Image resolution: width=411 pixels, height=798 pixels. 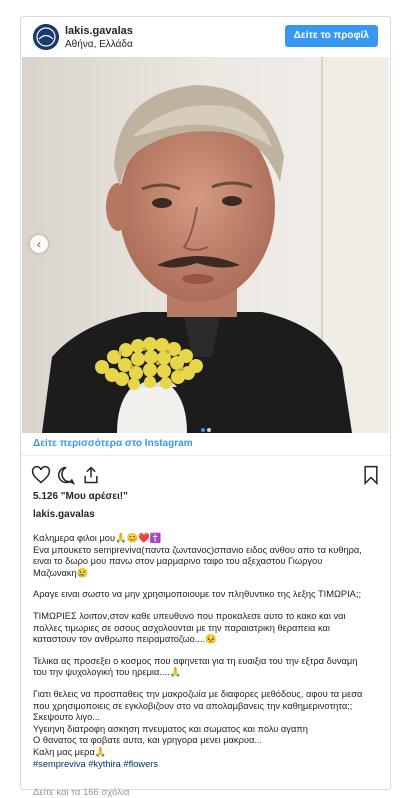 I want to click on hashtags: #sempreviva #kythira #flowers, so click(x=208, y=765).